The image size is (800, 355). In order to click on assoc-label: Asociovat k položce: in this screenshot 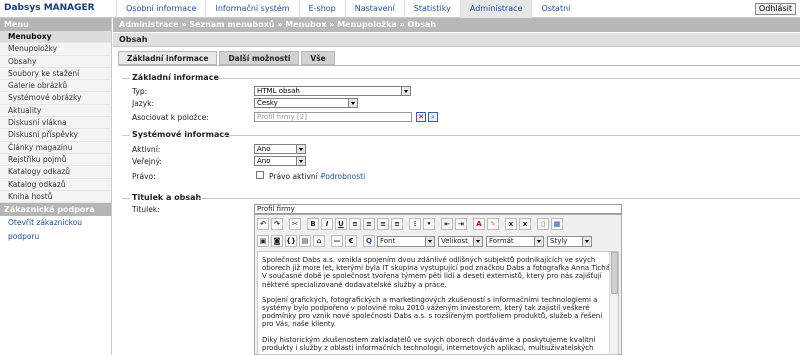, I will do `click(170, 117)`.